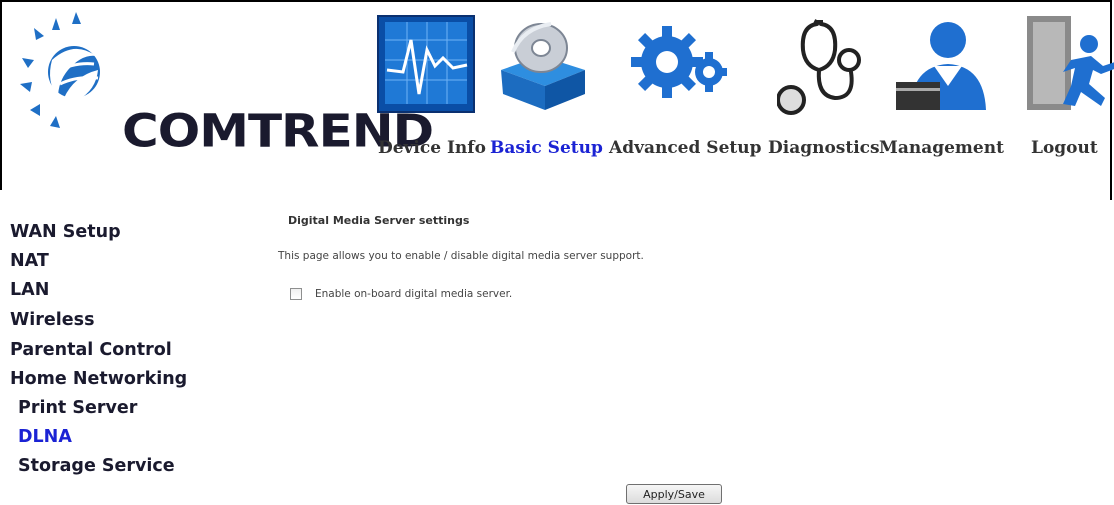 This screenshot has width=1114, height=505. Describe the element at coordinates (52, 320) in the screenshot. I see `sidebar-item-wireless: Wireless` at that location.